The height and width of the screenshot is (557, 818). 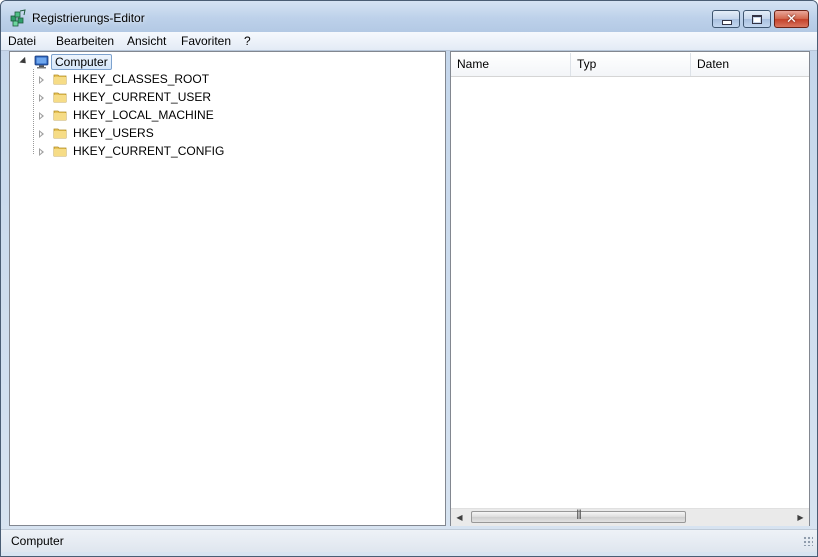 What do you see at coordinates (37, 541) in the screenshot?
I see `status-text: Computer` at bounding box center [37, 541].